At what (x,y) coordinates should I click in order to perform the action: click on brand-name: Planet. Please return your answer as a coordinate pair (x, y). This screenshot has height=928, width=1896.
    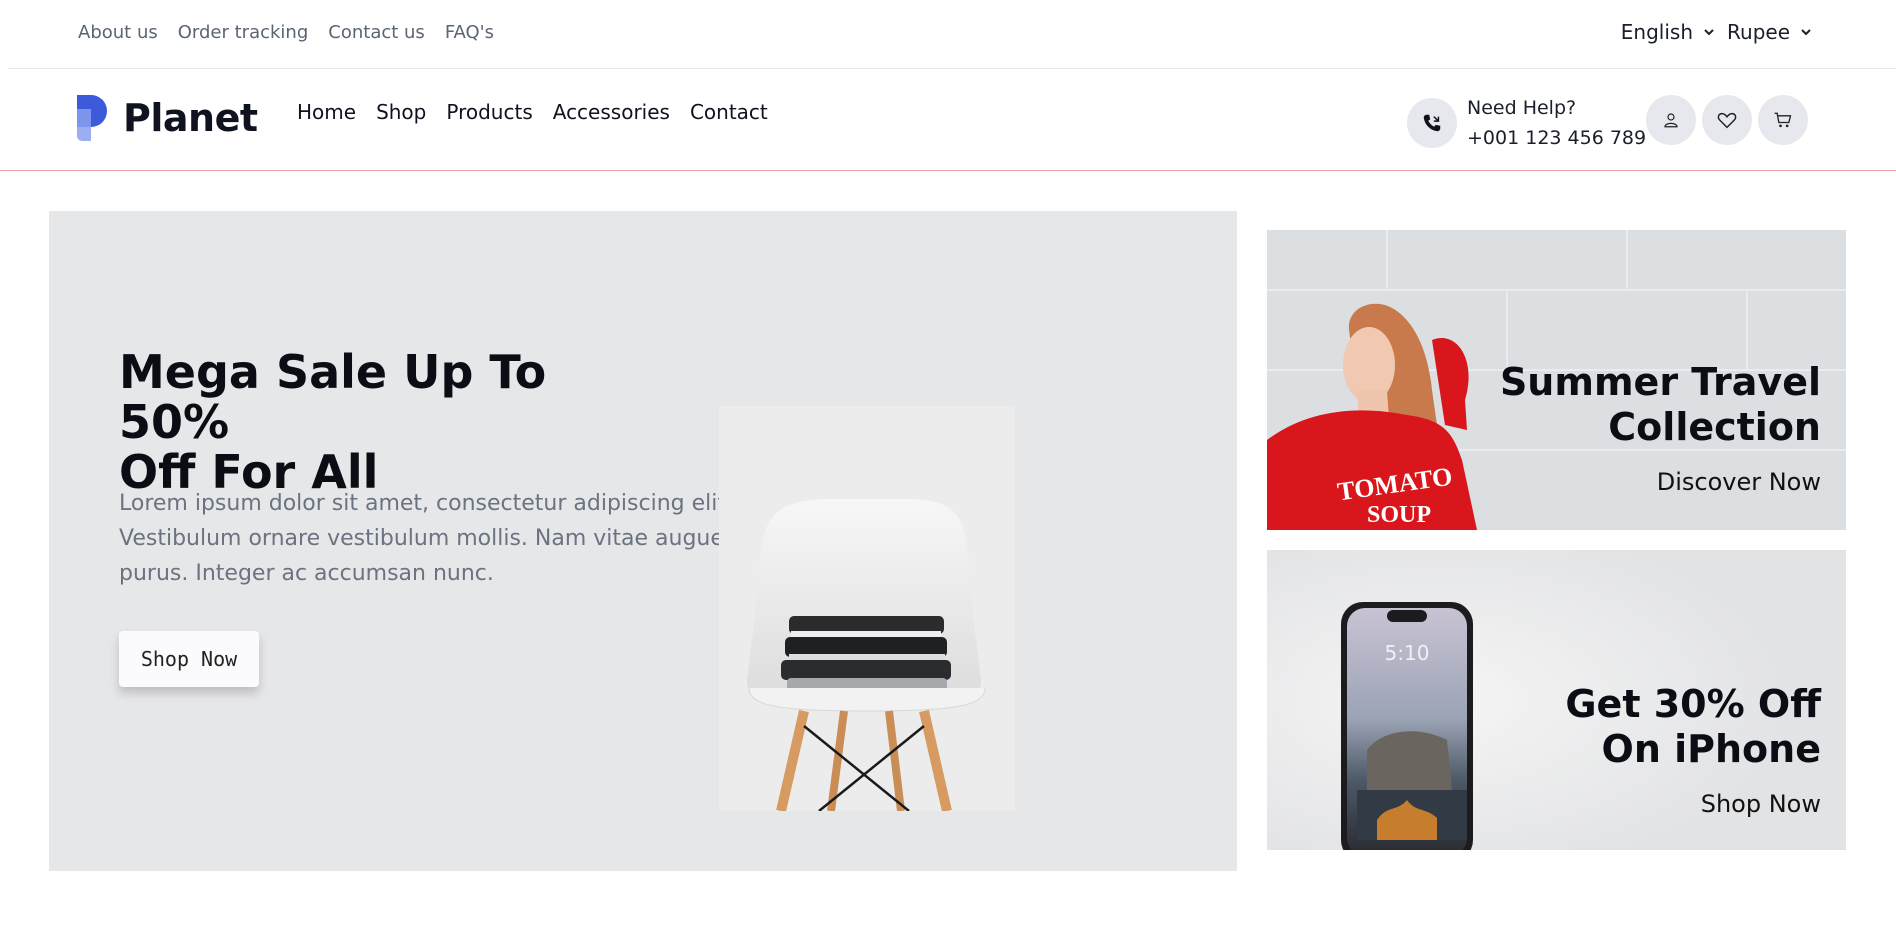
    Looking at the image, I should click on (190, 118).